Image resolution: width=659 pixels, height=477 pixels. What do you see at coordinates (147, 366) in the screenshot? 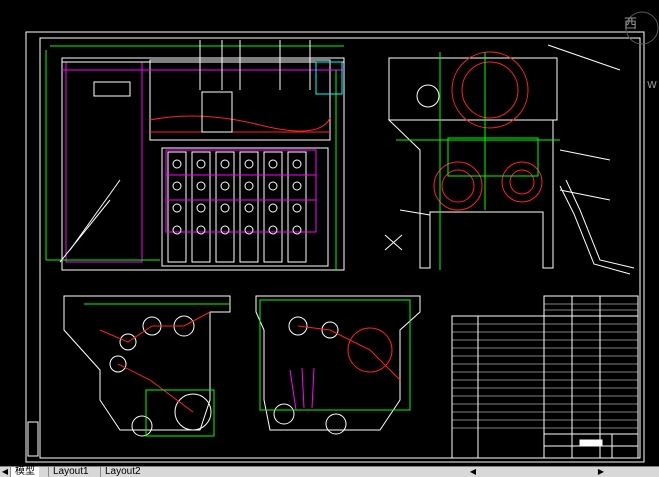
I see `section-view-left` at bounding box center [147, 366].